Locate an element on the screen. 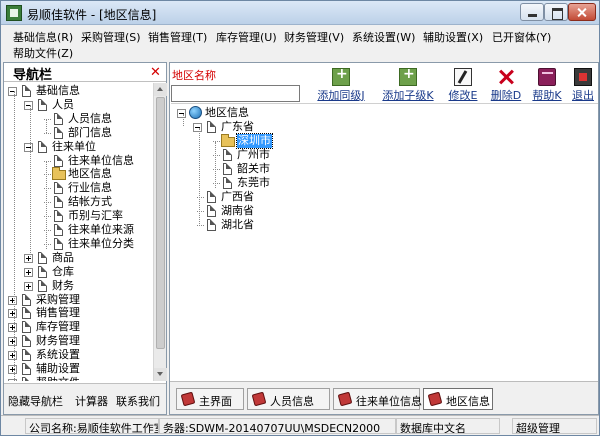 The width and height of the screenshot is (600, 436). region-item-shenzhen: 深圳市 is located at coordinates (384, 141).